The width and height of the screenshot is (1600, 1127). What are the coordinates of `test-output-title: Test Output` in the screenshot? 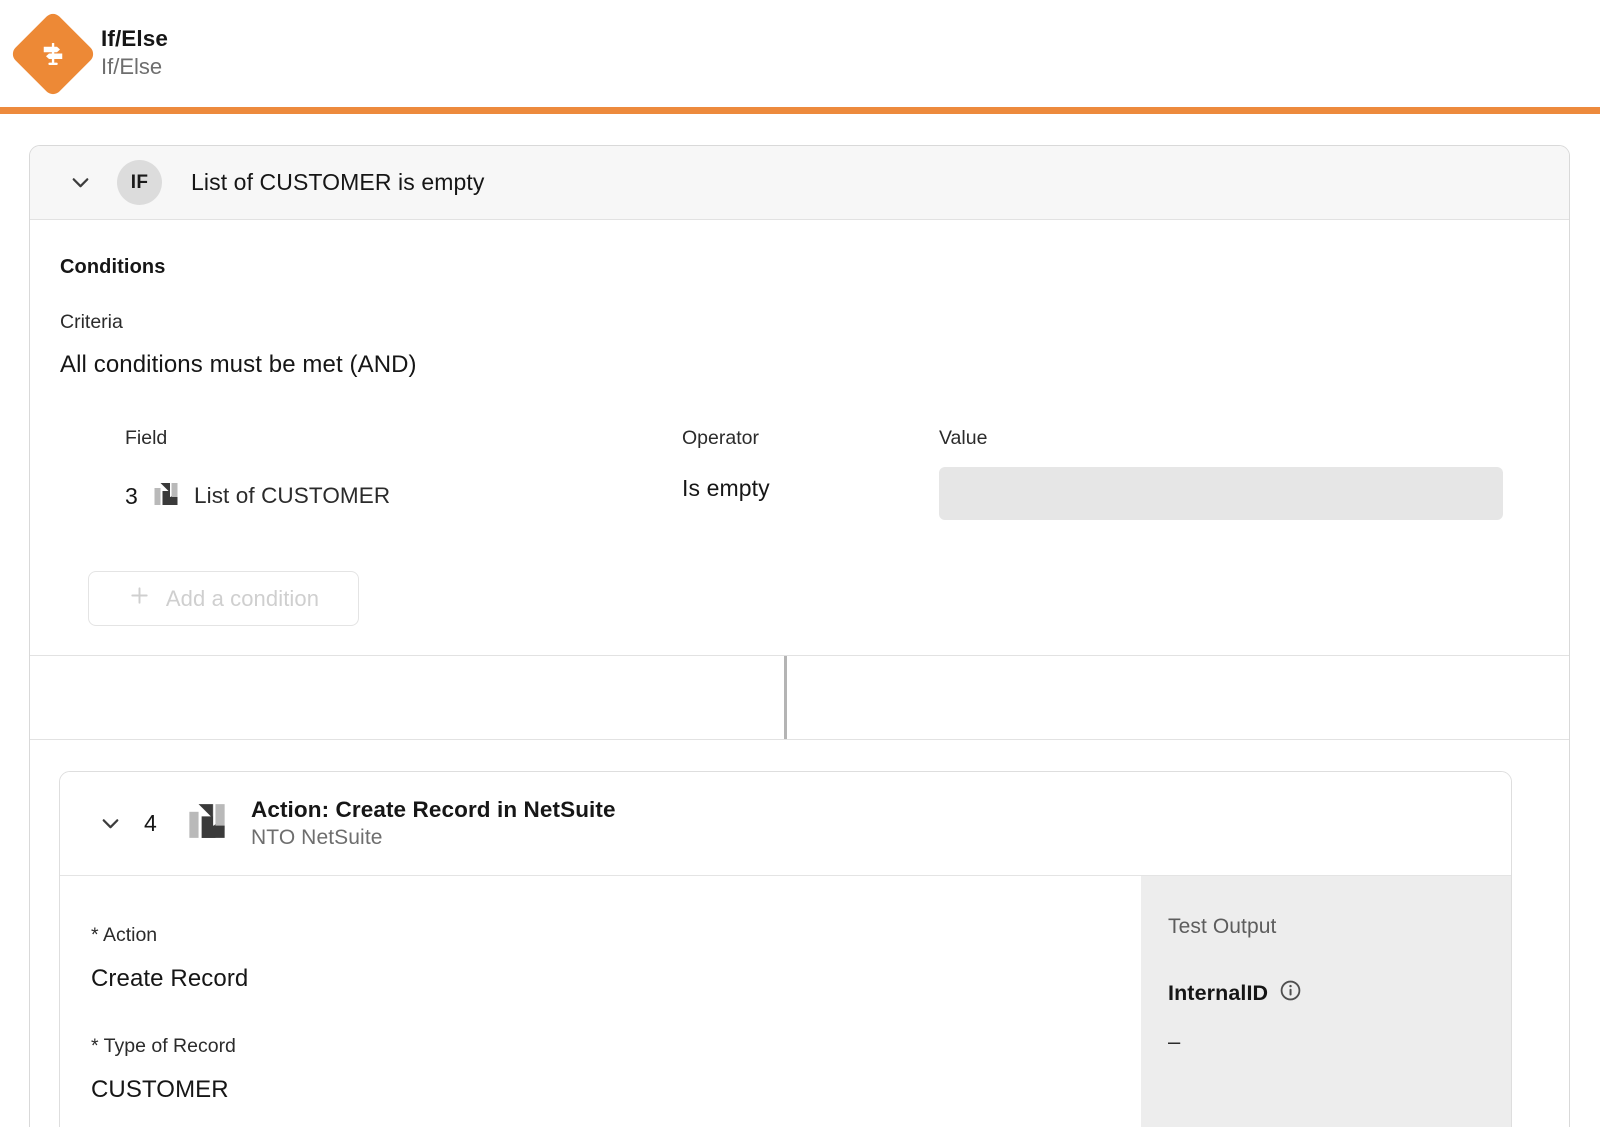 It's located at (1222, 926).